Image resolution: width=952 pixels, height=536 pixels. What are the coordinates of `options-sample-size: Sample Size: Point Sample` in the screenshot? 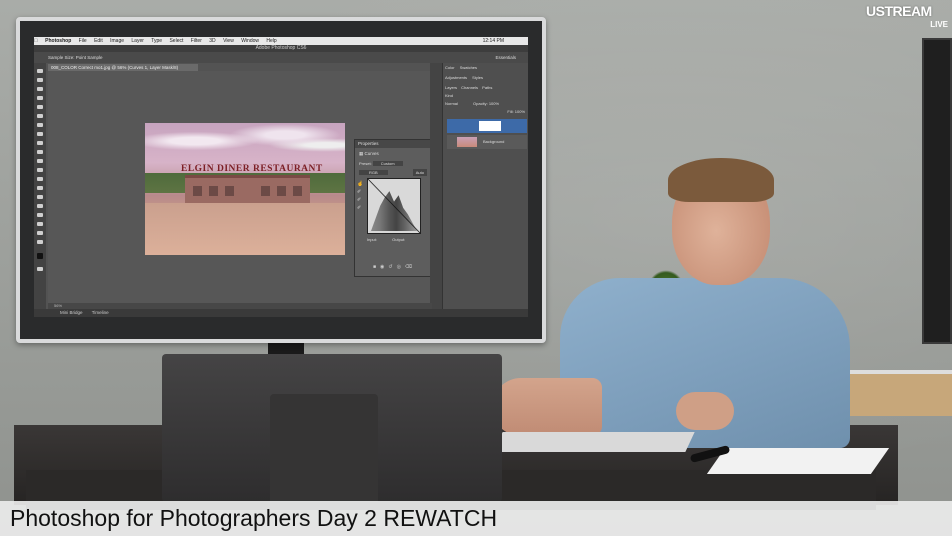 It's located at (75, 57).